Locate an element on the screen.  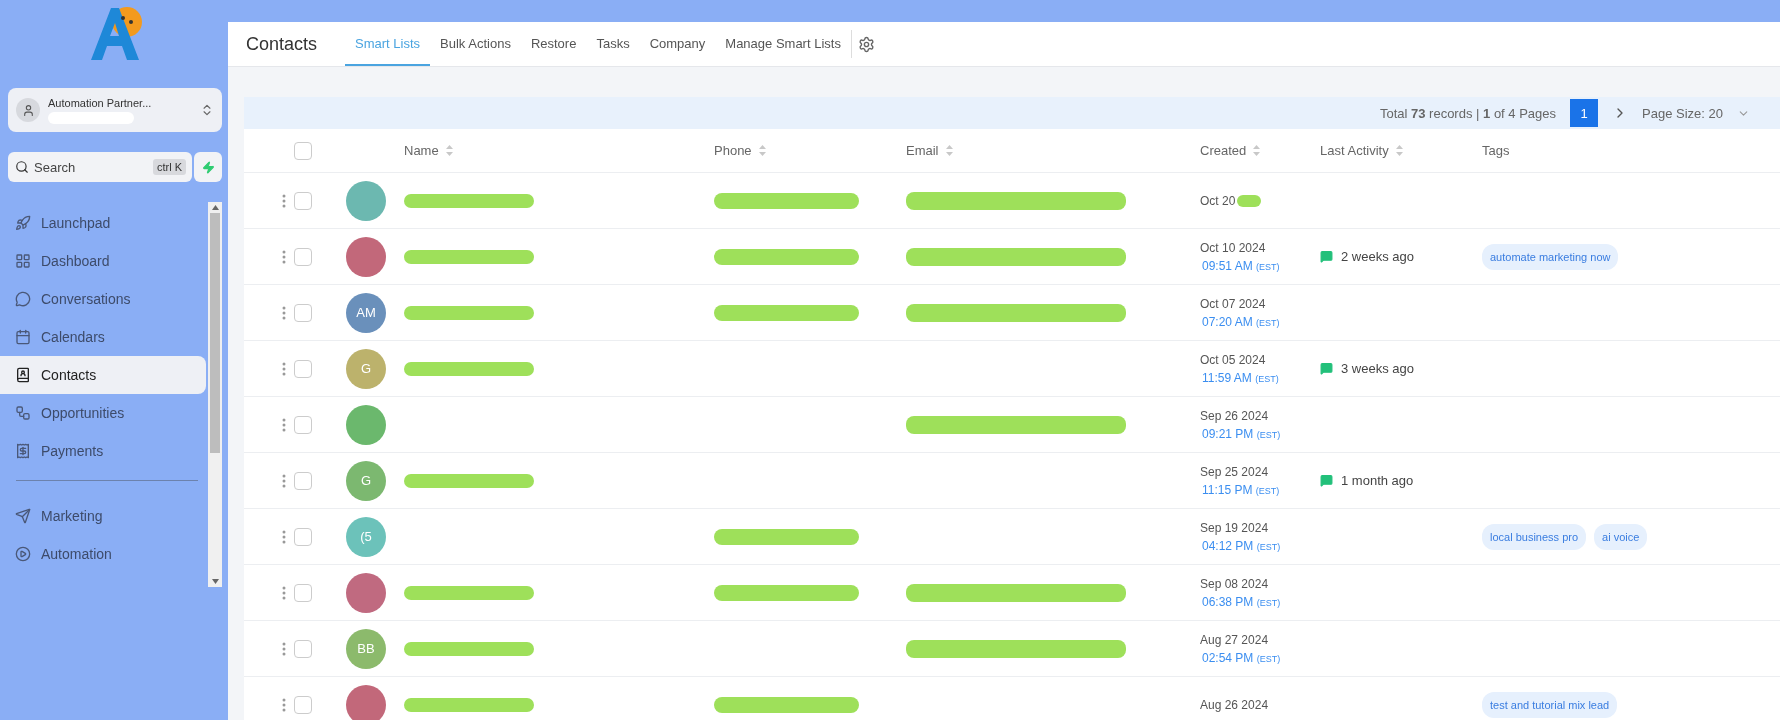
created-date: Oct 05 2024 is located at coordinates (1233, 359).